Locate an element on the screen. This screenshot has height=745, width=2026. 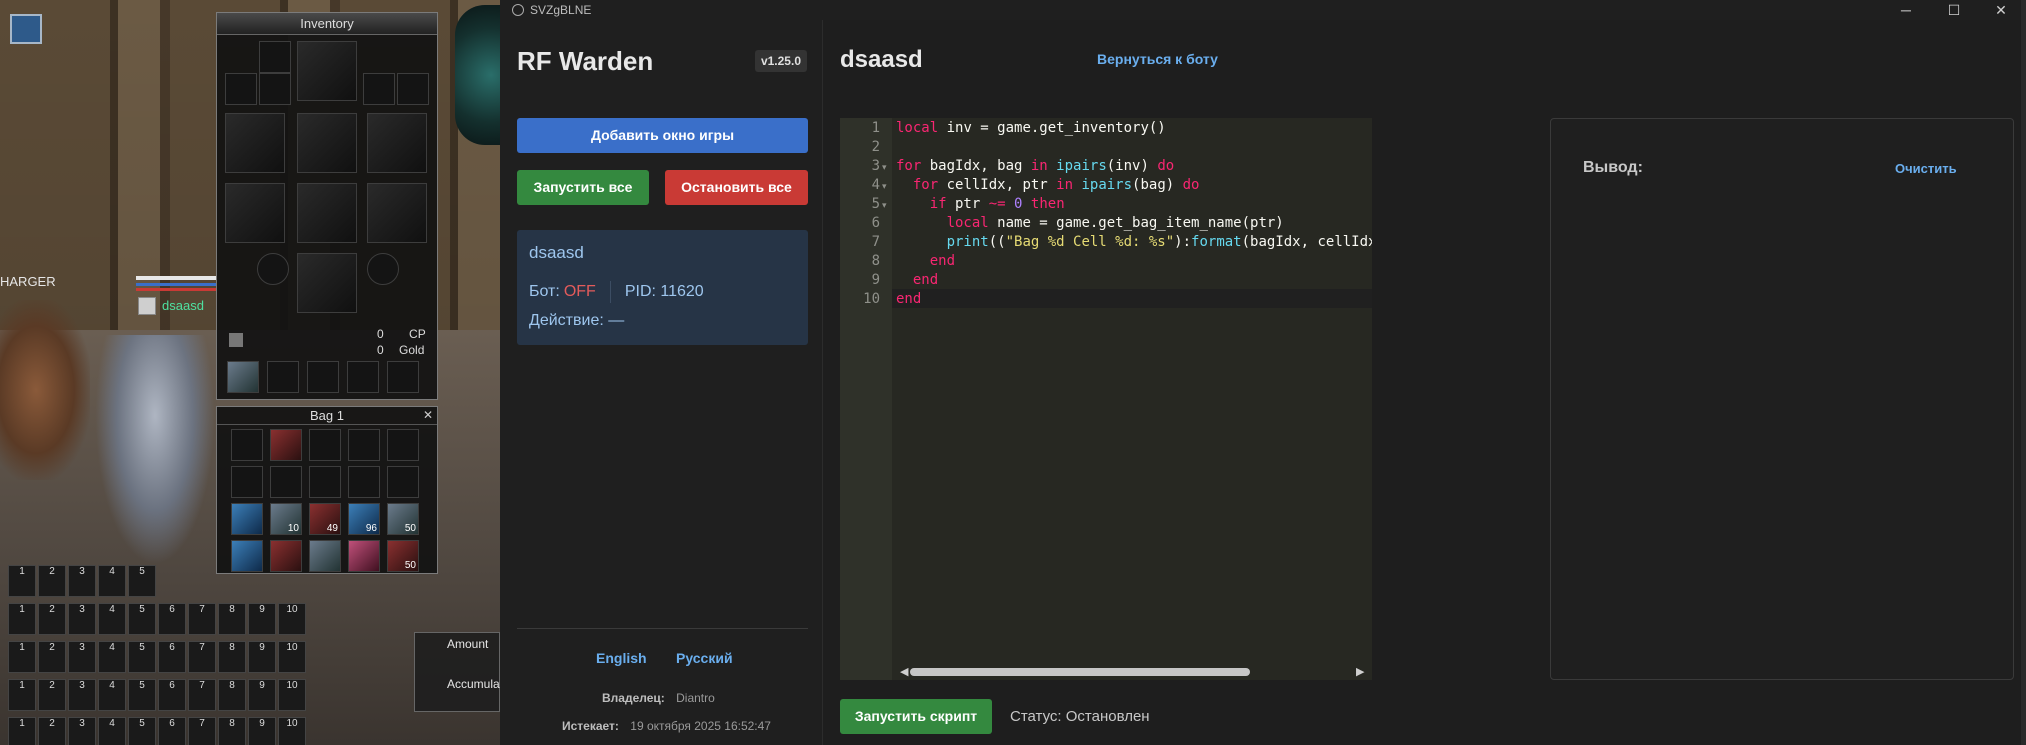
close-icon: ✕ is located at coordinates (428, 415).